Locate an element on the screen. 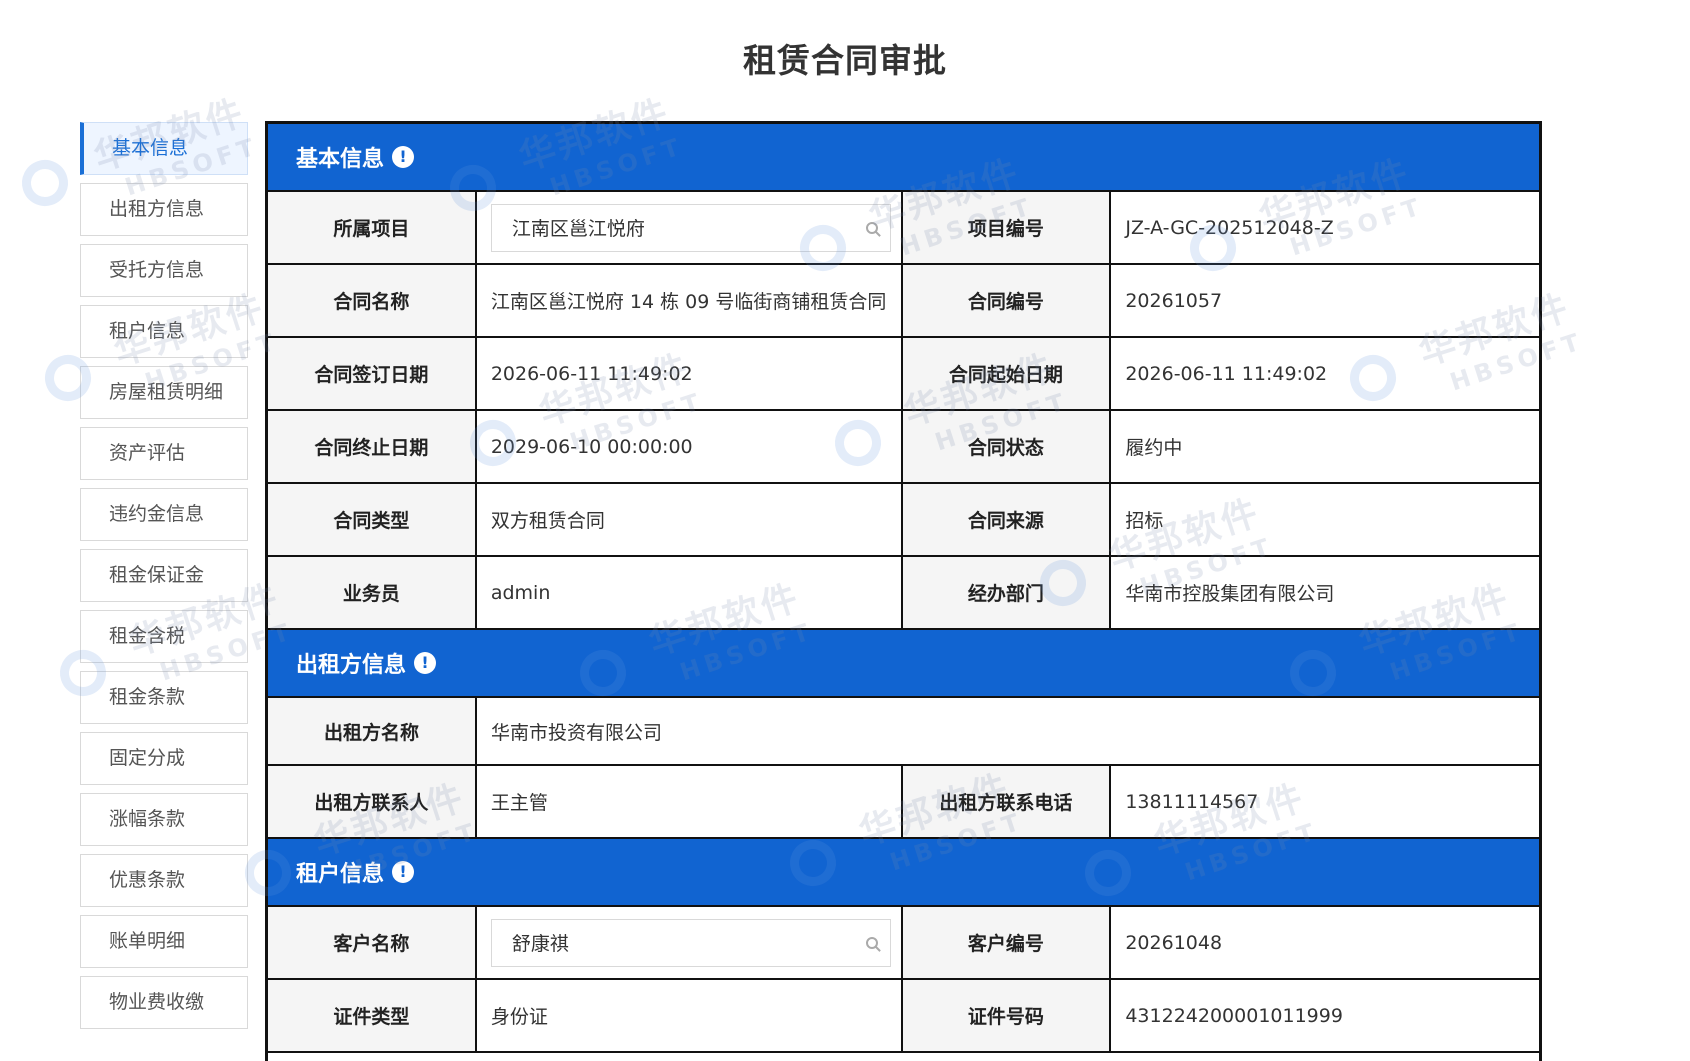 The width and height of the screenshot is (1690, 1061). table-row: 合同类型 双方租赁合同 合同来源 招标 is located at coordinates (903, 520).